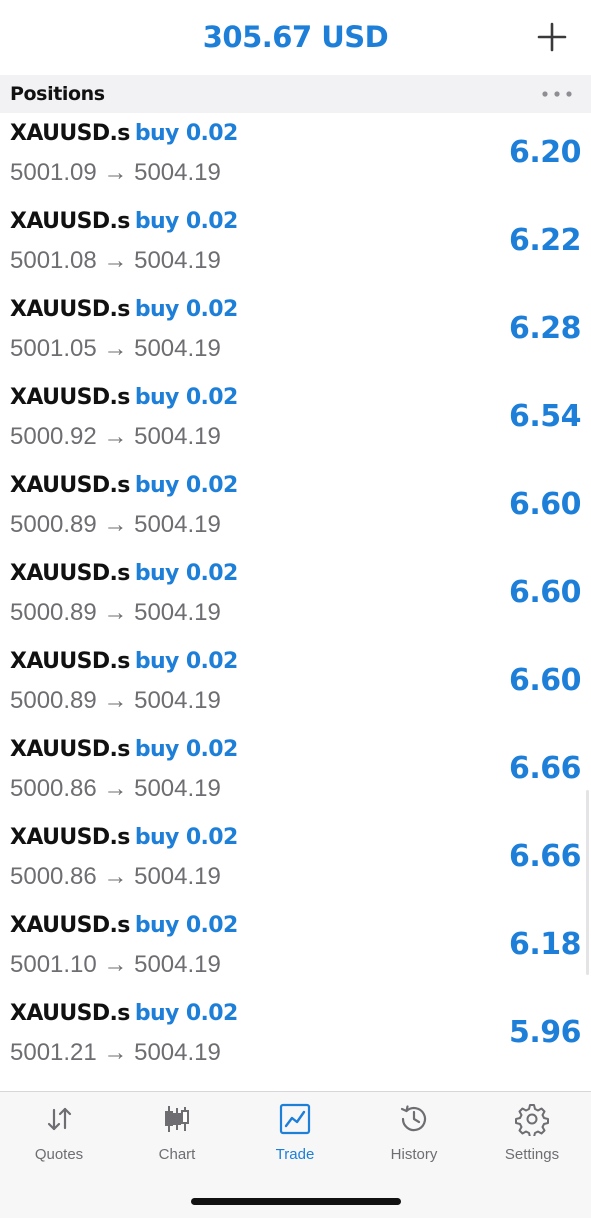  I want to click on candlestick-icon, so click(177, 1119).